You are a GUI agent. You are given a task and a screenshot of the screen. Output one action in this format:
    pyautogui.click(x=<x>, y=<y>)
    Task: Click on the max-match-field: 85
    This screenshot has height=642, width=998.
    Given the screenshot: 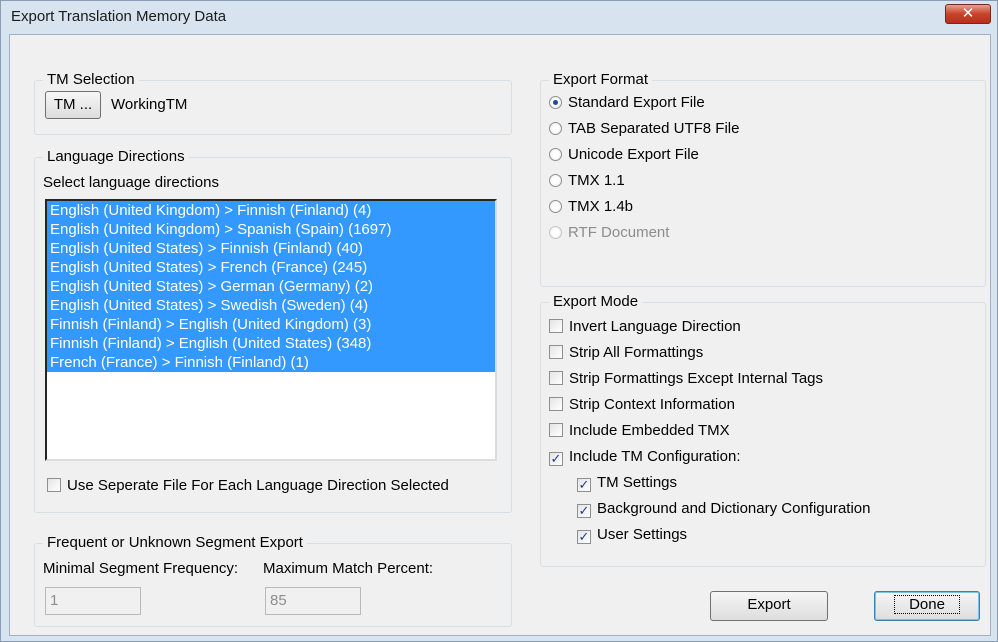 What is the action you would take?
    pyautogui.click(x=313, y=601)
    